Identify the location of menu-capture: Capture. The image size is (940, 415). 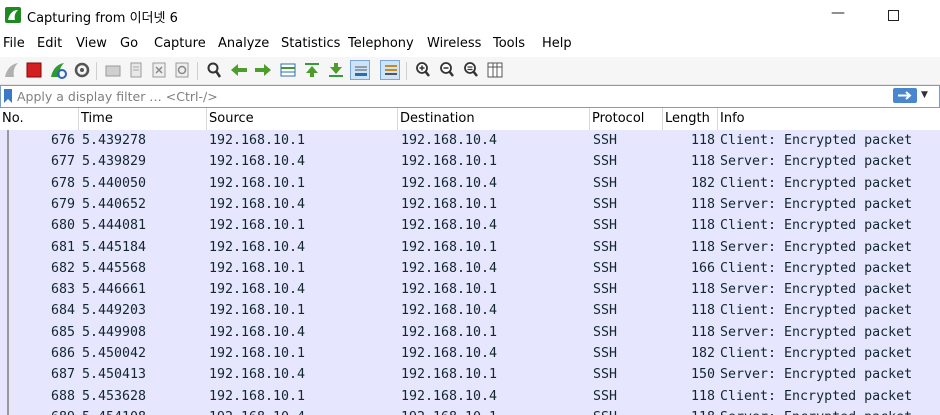
(180, 43).